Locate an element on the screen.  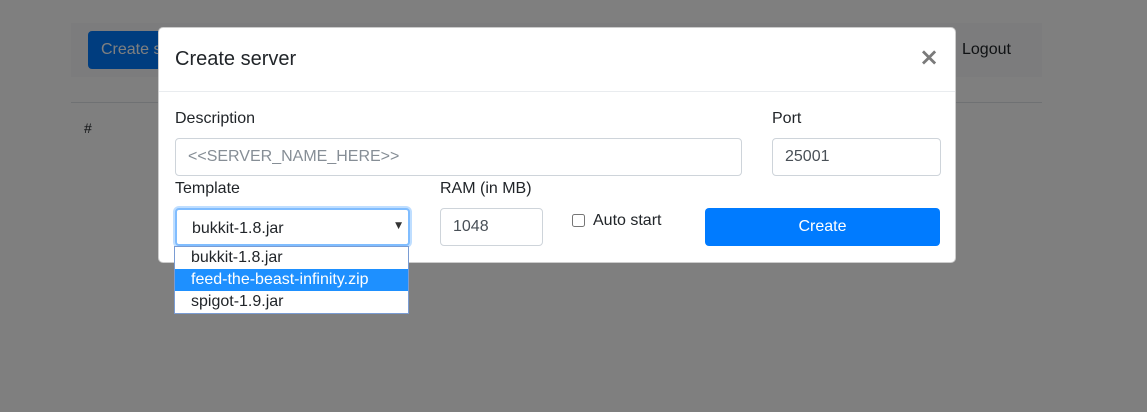
description-label: Description is located at coordinates (215, 118).